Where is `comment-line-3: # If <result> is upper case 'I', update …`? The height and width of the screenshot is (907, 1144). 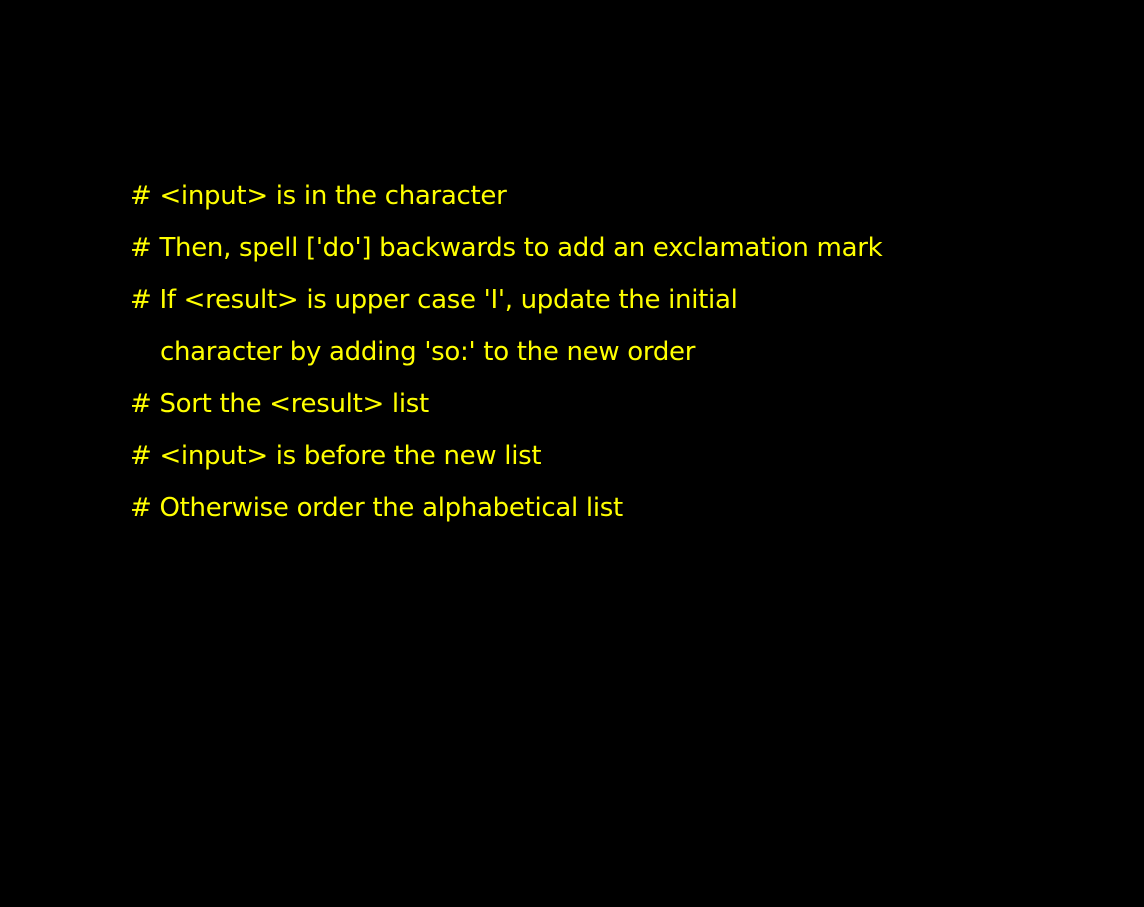
comment-line-3: # If <result> is upper case 'I', update … is located at coordinates (434, 300).